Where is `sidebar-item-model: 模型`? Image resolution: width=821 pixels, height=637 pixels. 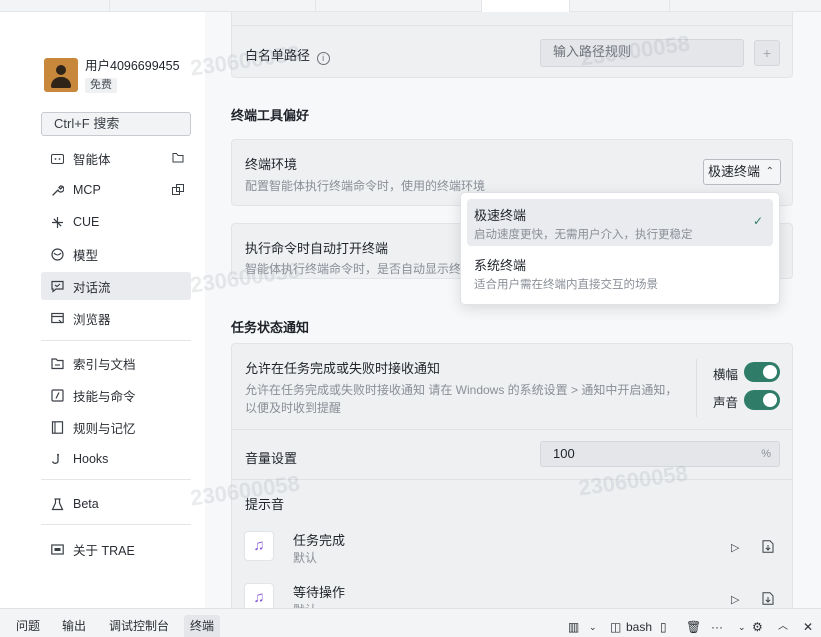 sidebar-item-model: 模型 is located at coordinates (116, 254).